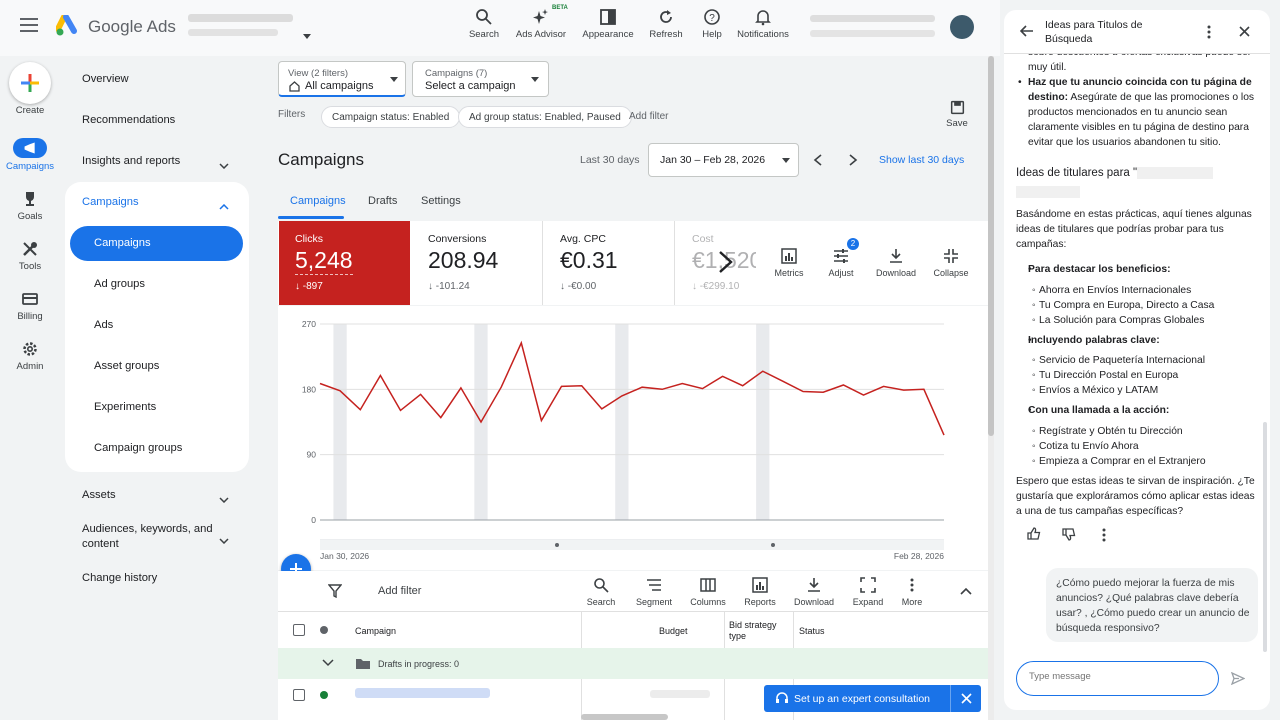  What do you see at coordinates (30, 356) in the screenshot?
I see `rail-item-admin: Admin` at bounding box center [30, 356].